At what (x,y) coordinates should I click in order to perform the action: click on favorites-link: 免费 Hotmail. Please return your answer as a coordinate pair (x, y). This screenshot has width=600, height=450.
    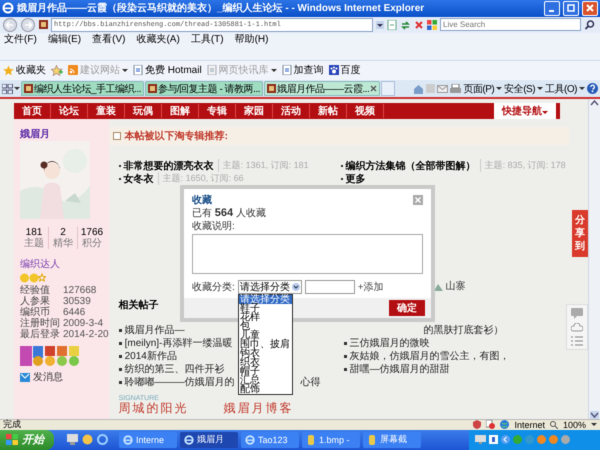
    Looking at the image, I should click on (167, 70).